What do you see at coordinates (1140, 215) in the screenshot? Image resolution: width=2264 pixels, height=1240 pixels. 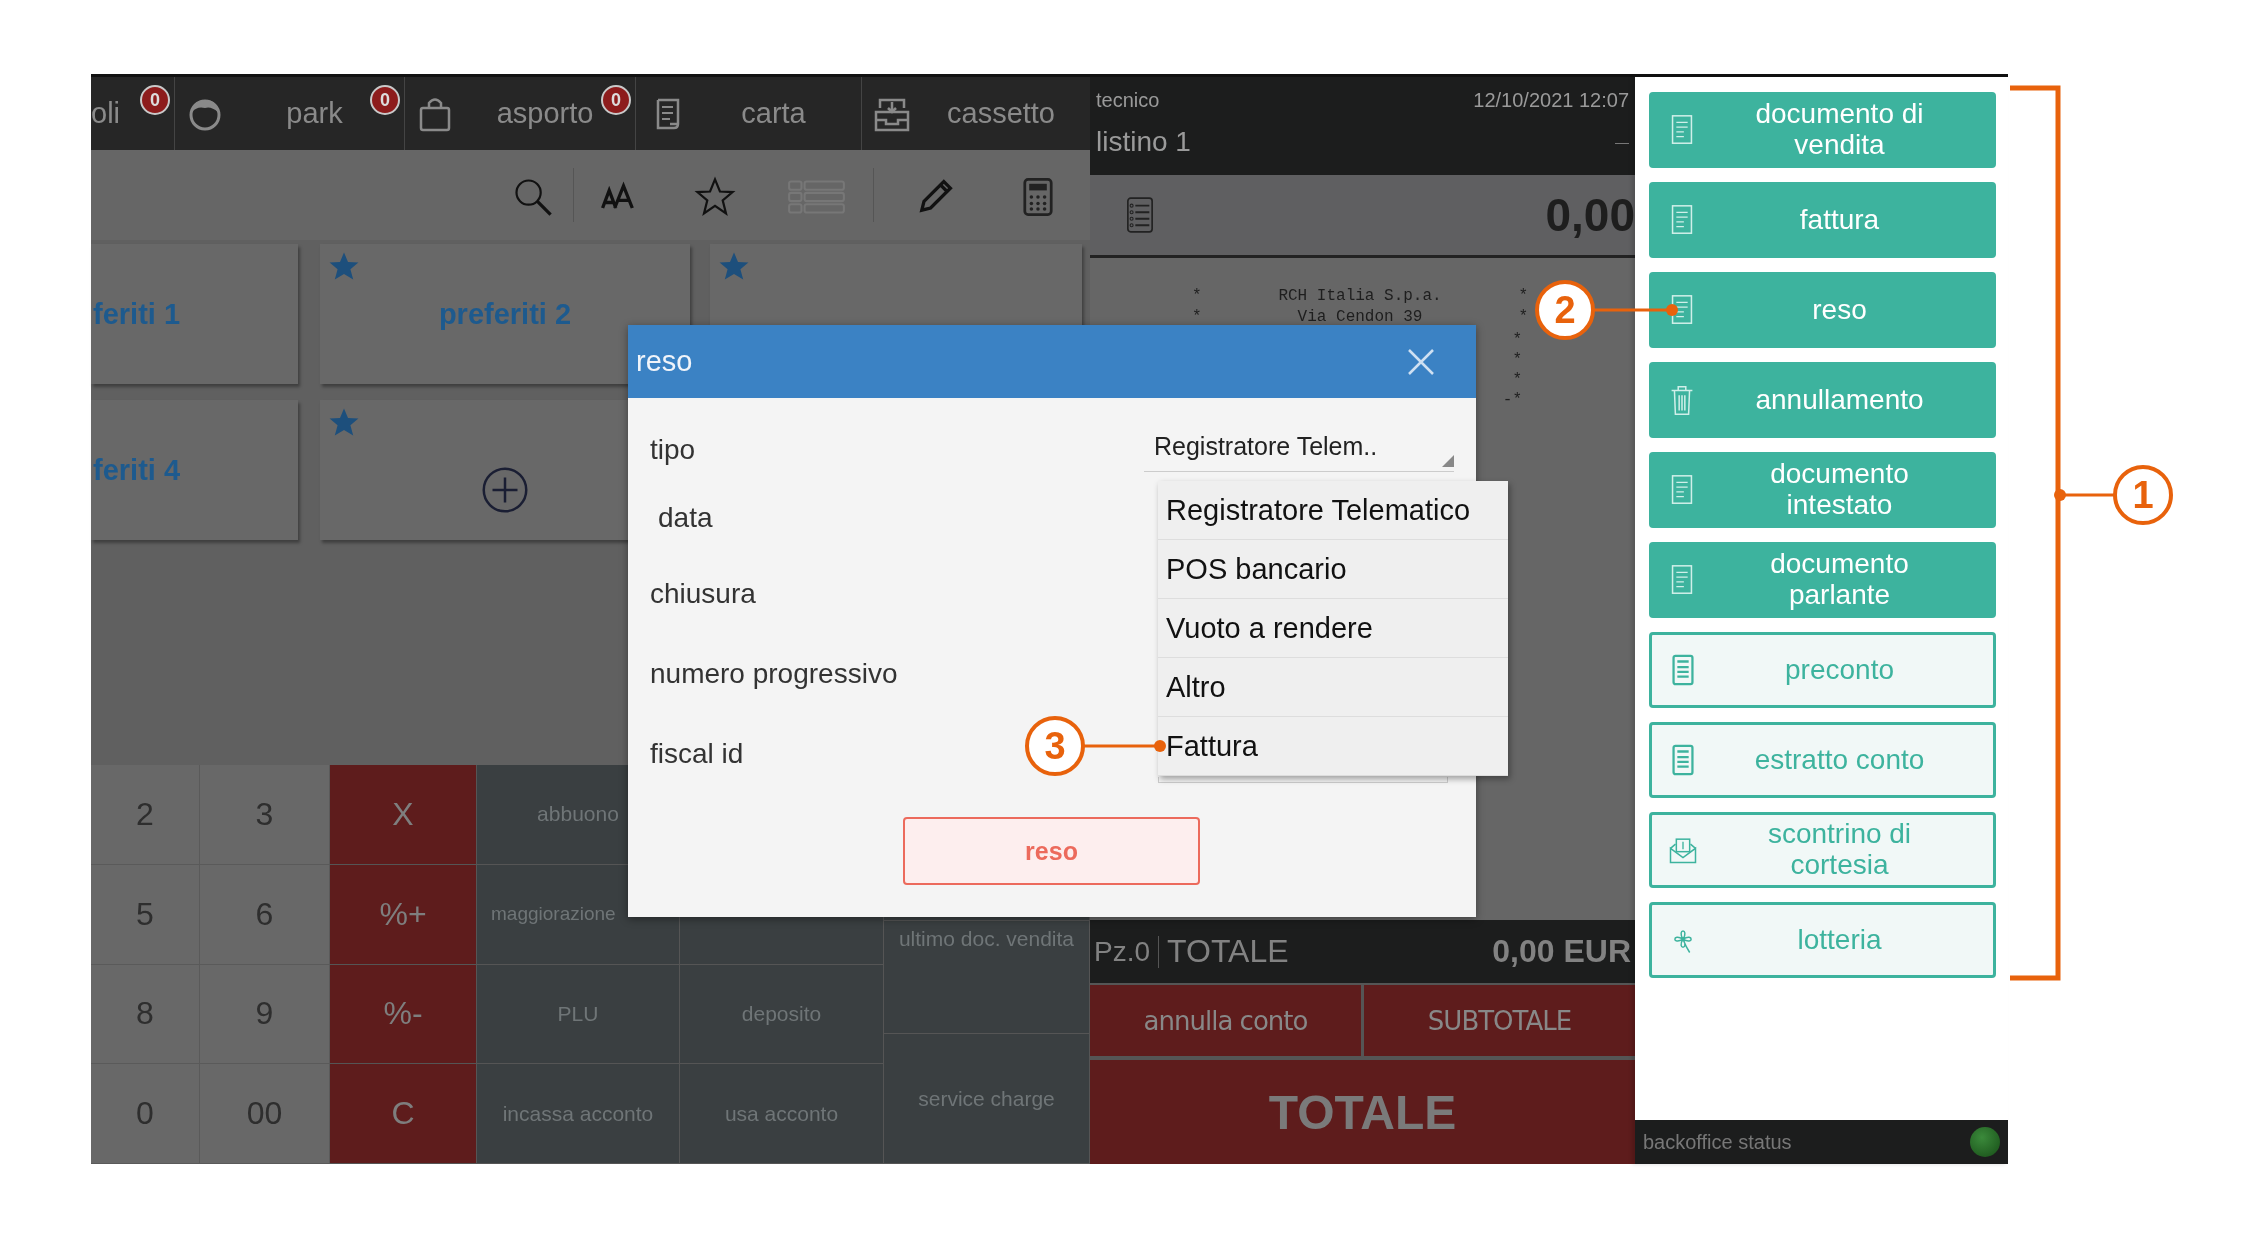 I see `list-icon` at bounding box center [1140, 215].